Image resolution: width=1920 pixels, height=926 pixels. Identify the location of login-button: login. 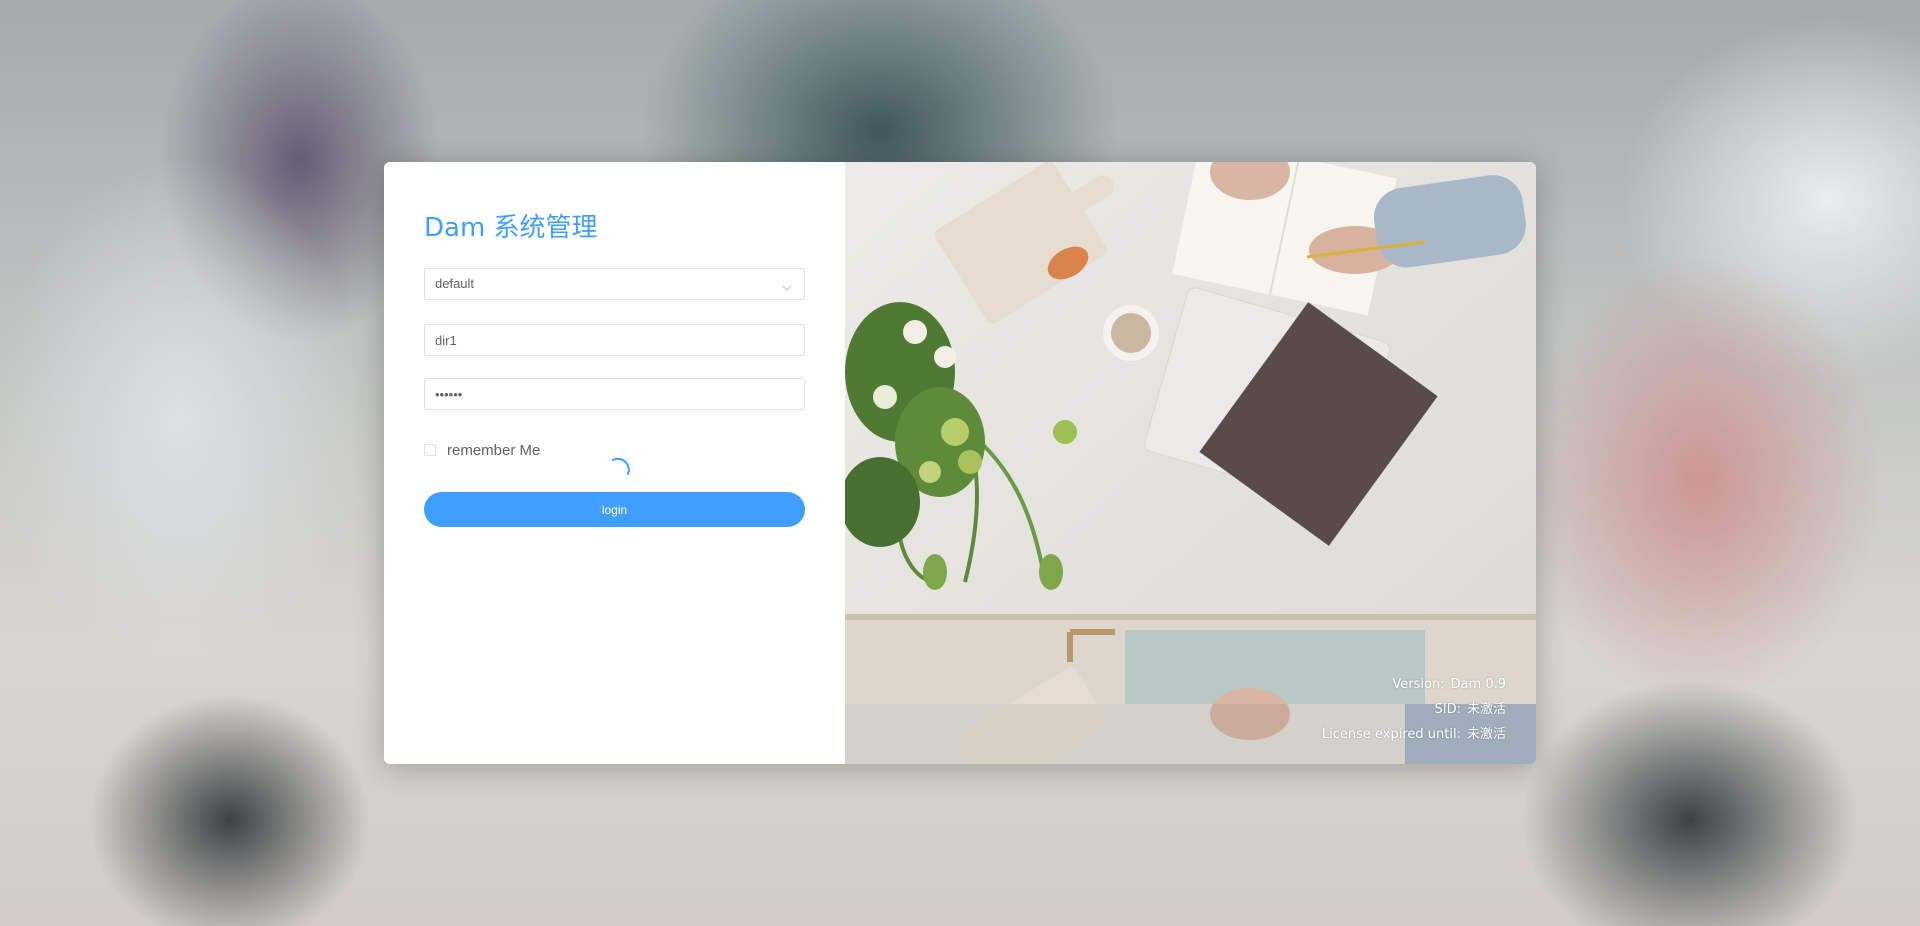
(614, 509).